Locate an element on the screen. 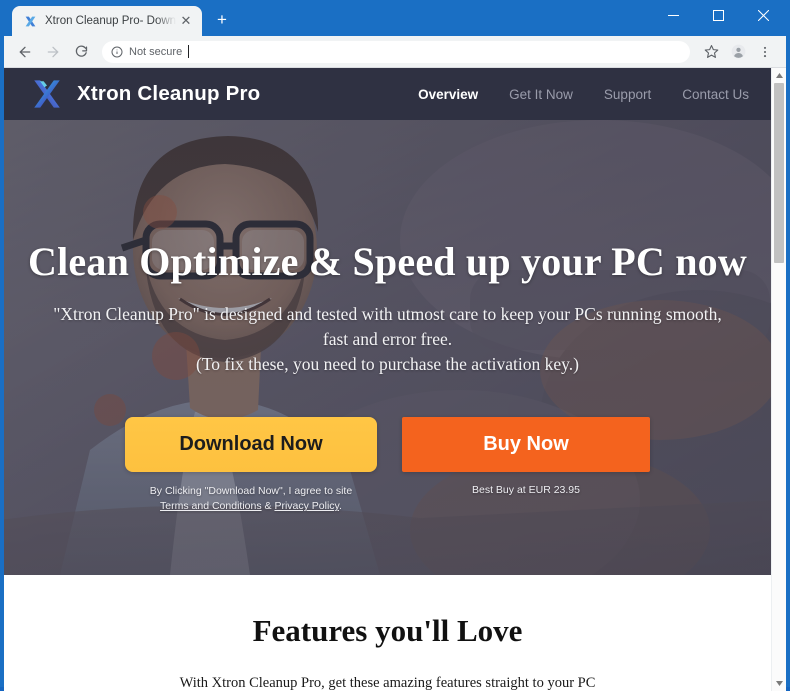 This screenshot has width=790, height=691. toolbar-right-actions is located at coordinates (738, 52).